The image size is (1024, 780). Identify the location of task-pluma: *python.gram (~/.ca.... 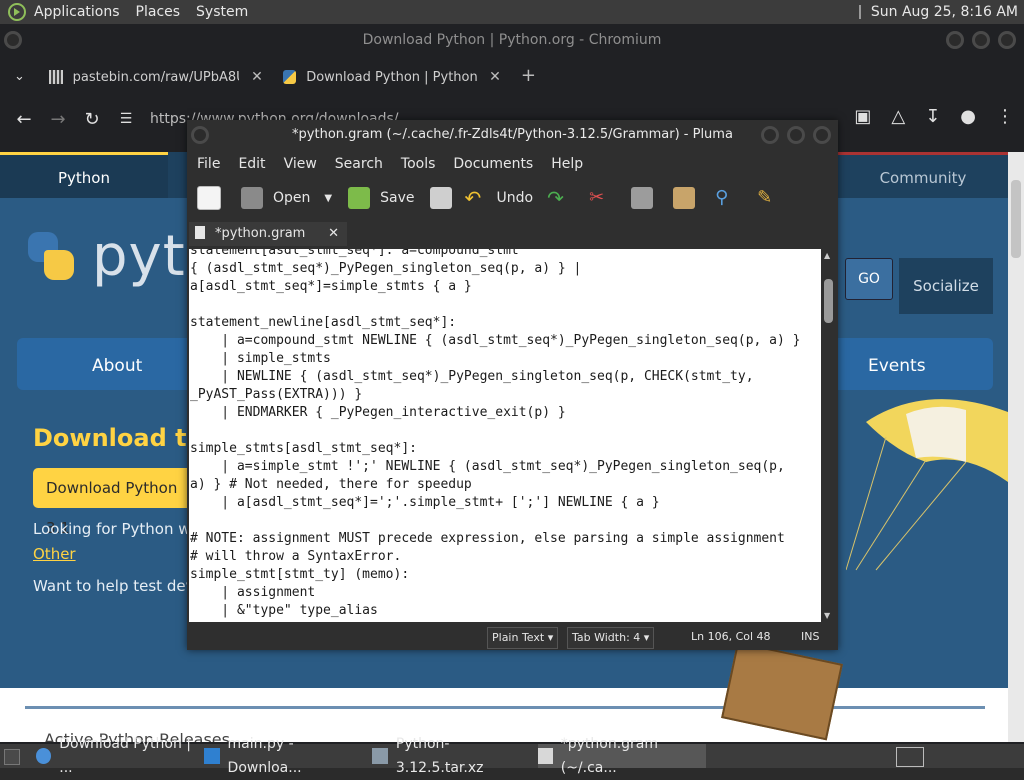
(622, 756).